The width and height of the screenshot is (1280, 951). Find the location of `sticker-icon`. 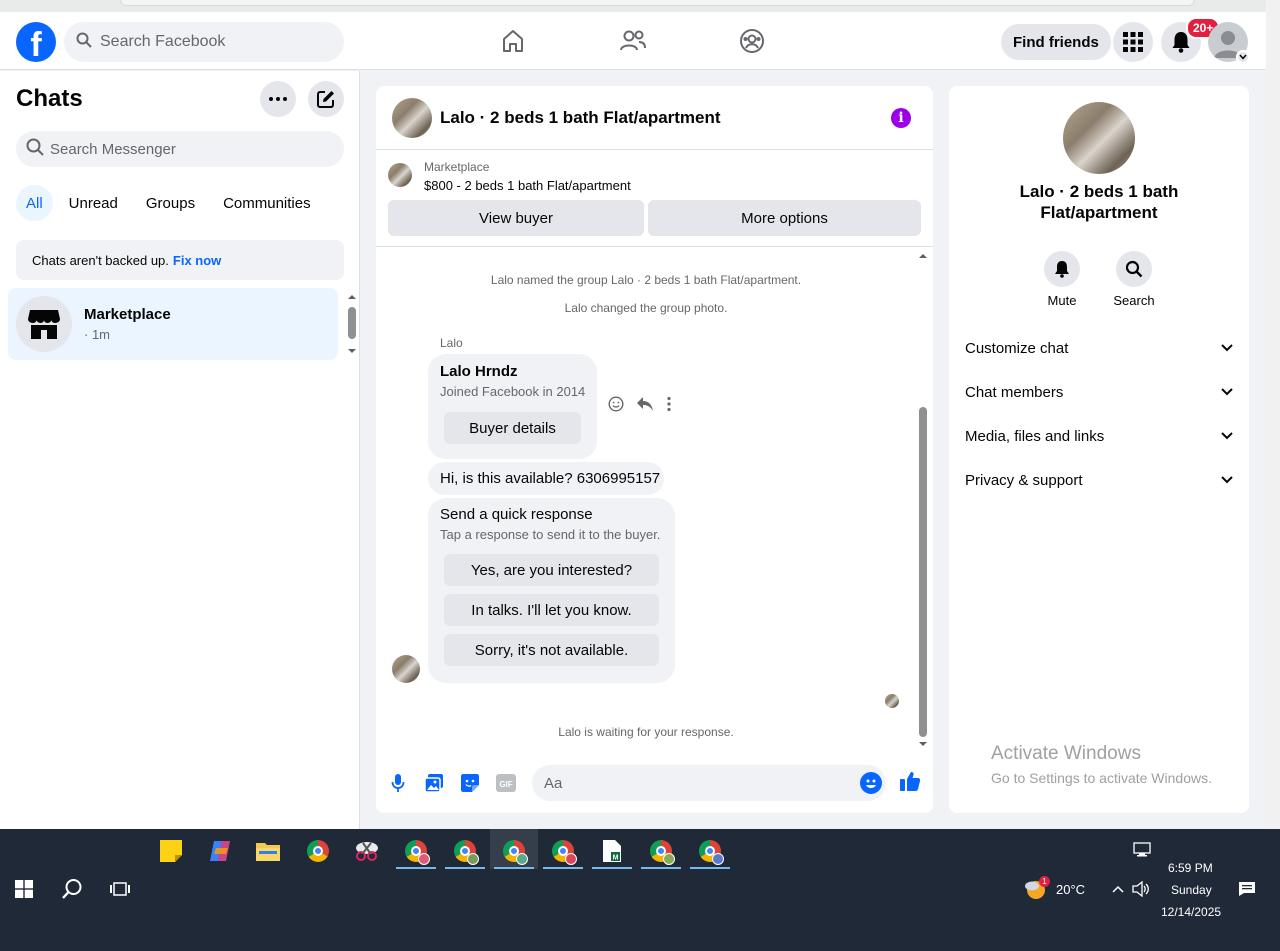

sticker-icon is located at coordinates (470, 783).